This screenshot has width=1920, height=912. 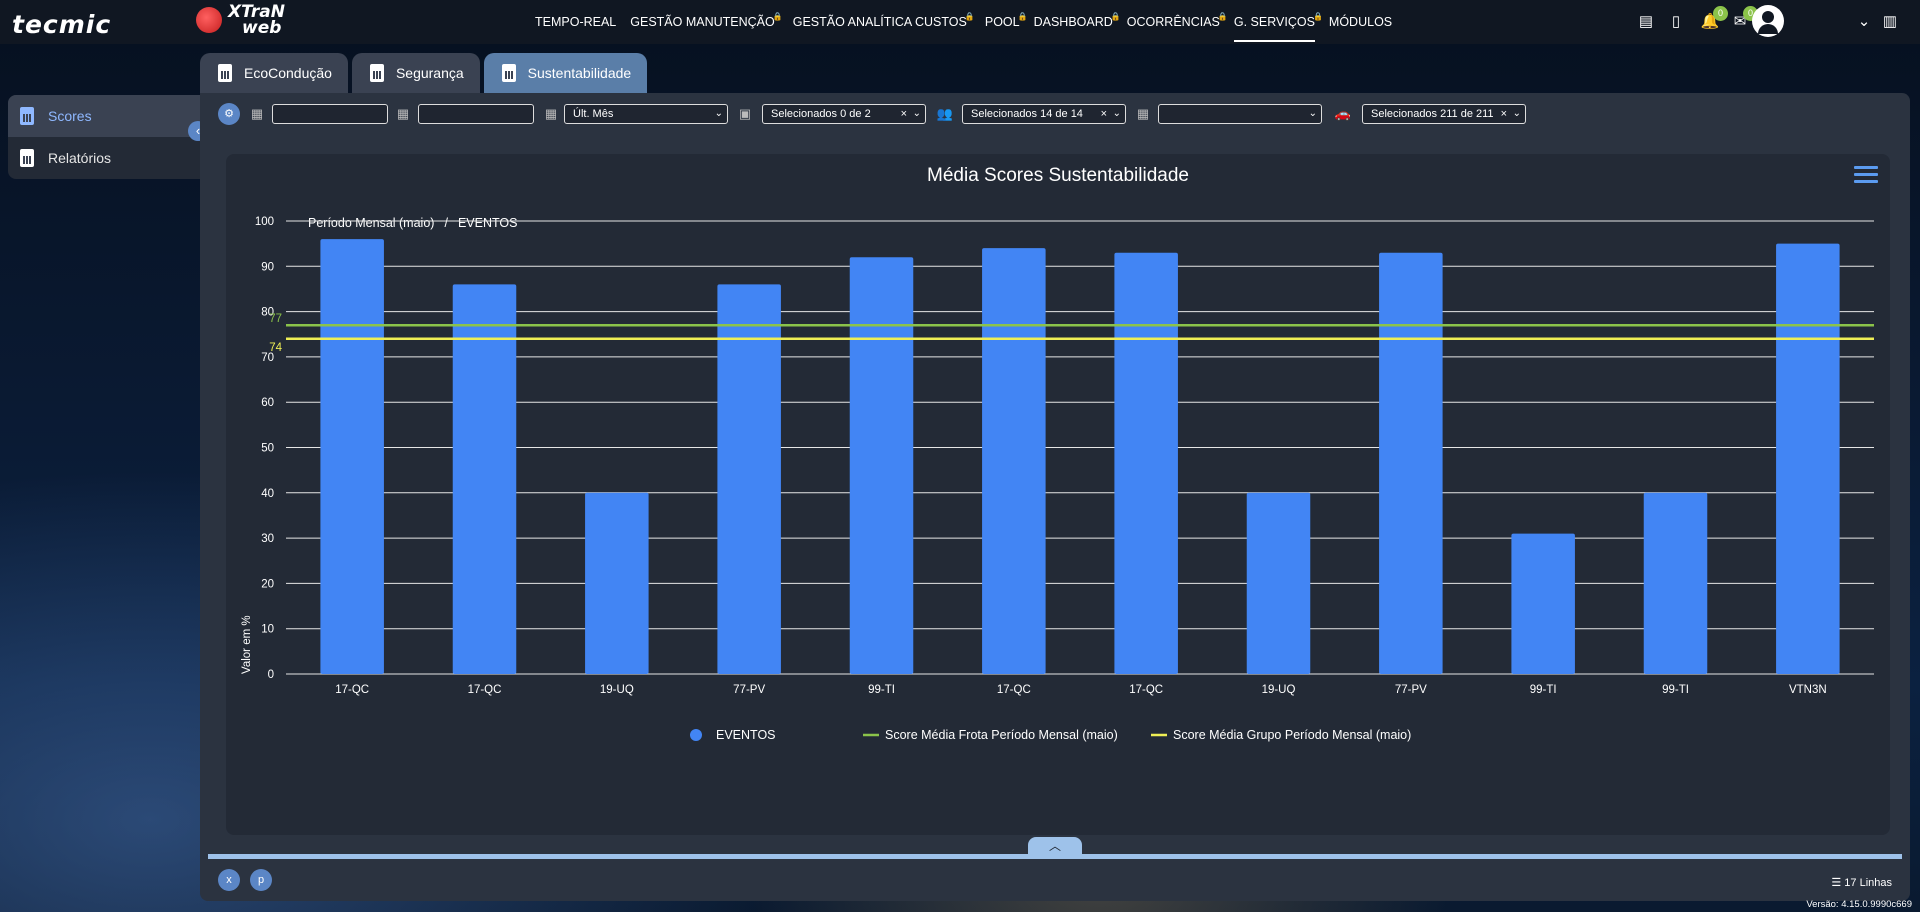 I want to click on export-excel-icon: x, so click(x=229, y=880).